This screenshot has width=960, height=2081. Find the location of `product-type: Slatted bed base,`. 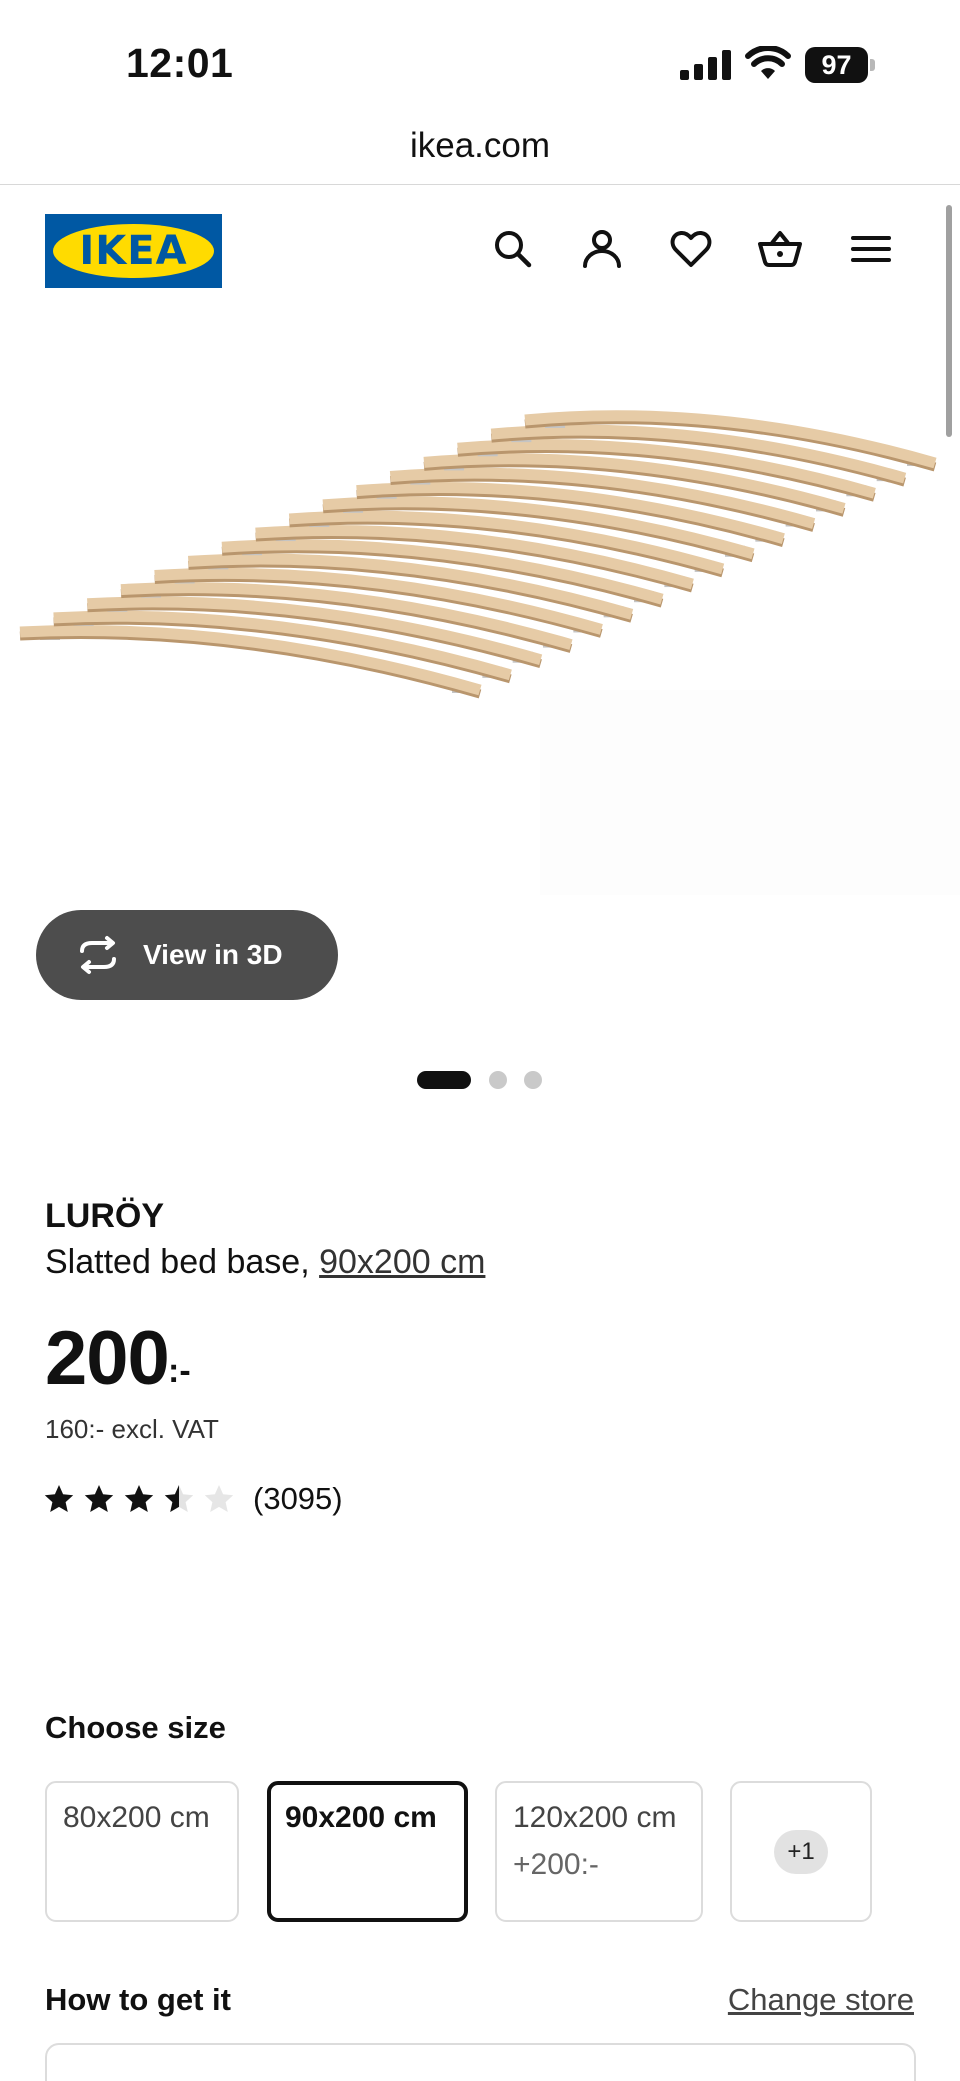

product-type: Slatted bed base, is located at coordinates (182, 1262).